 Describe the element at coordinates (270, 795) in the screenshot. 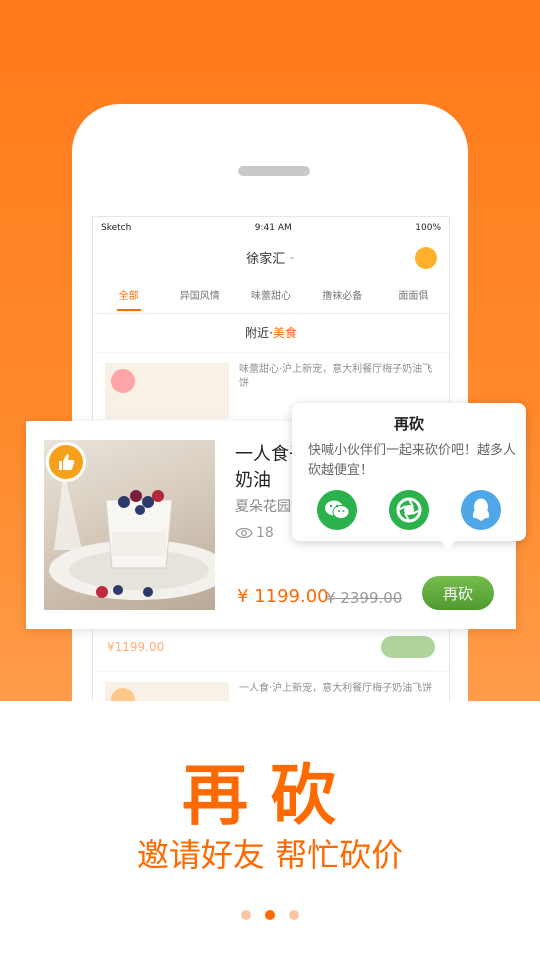

I see `promo-title: 再砍` at that location.